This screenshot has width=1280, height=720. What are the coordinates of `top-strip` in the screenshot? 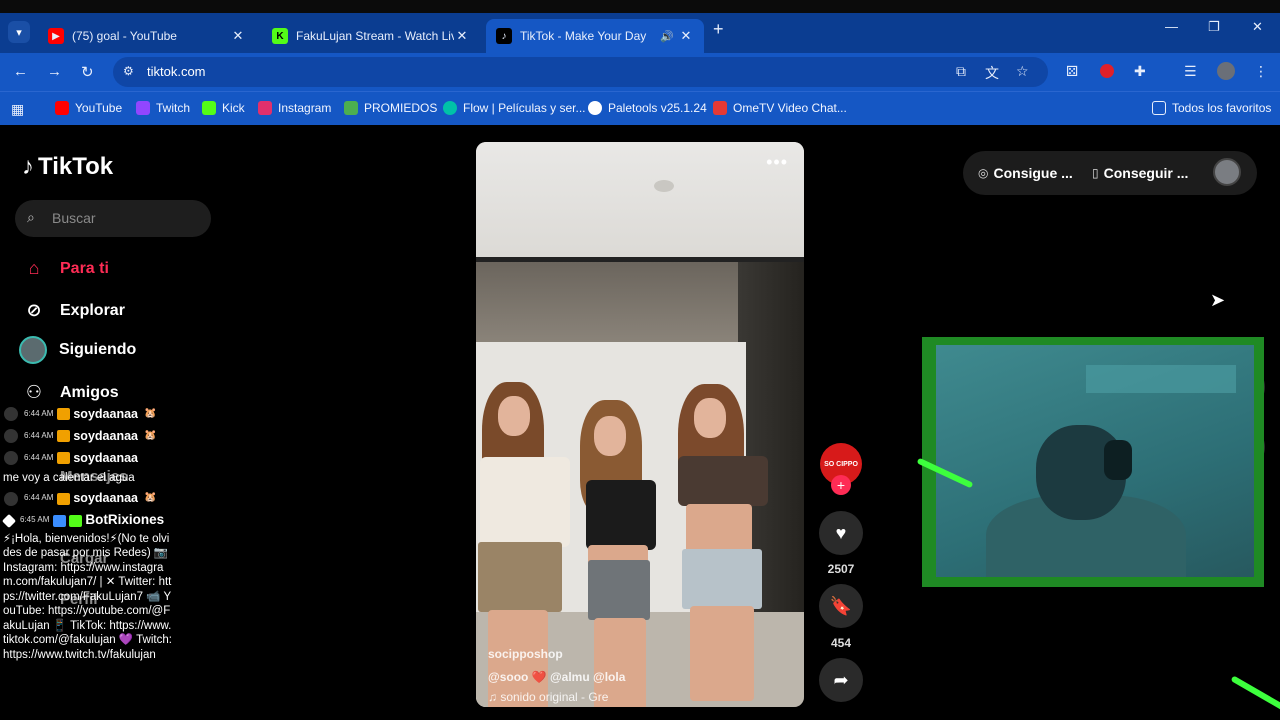 It's located at (640, 6).